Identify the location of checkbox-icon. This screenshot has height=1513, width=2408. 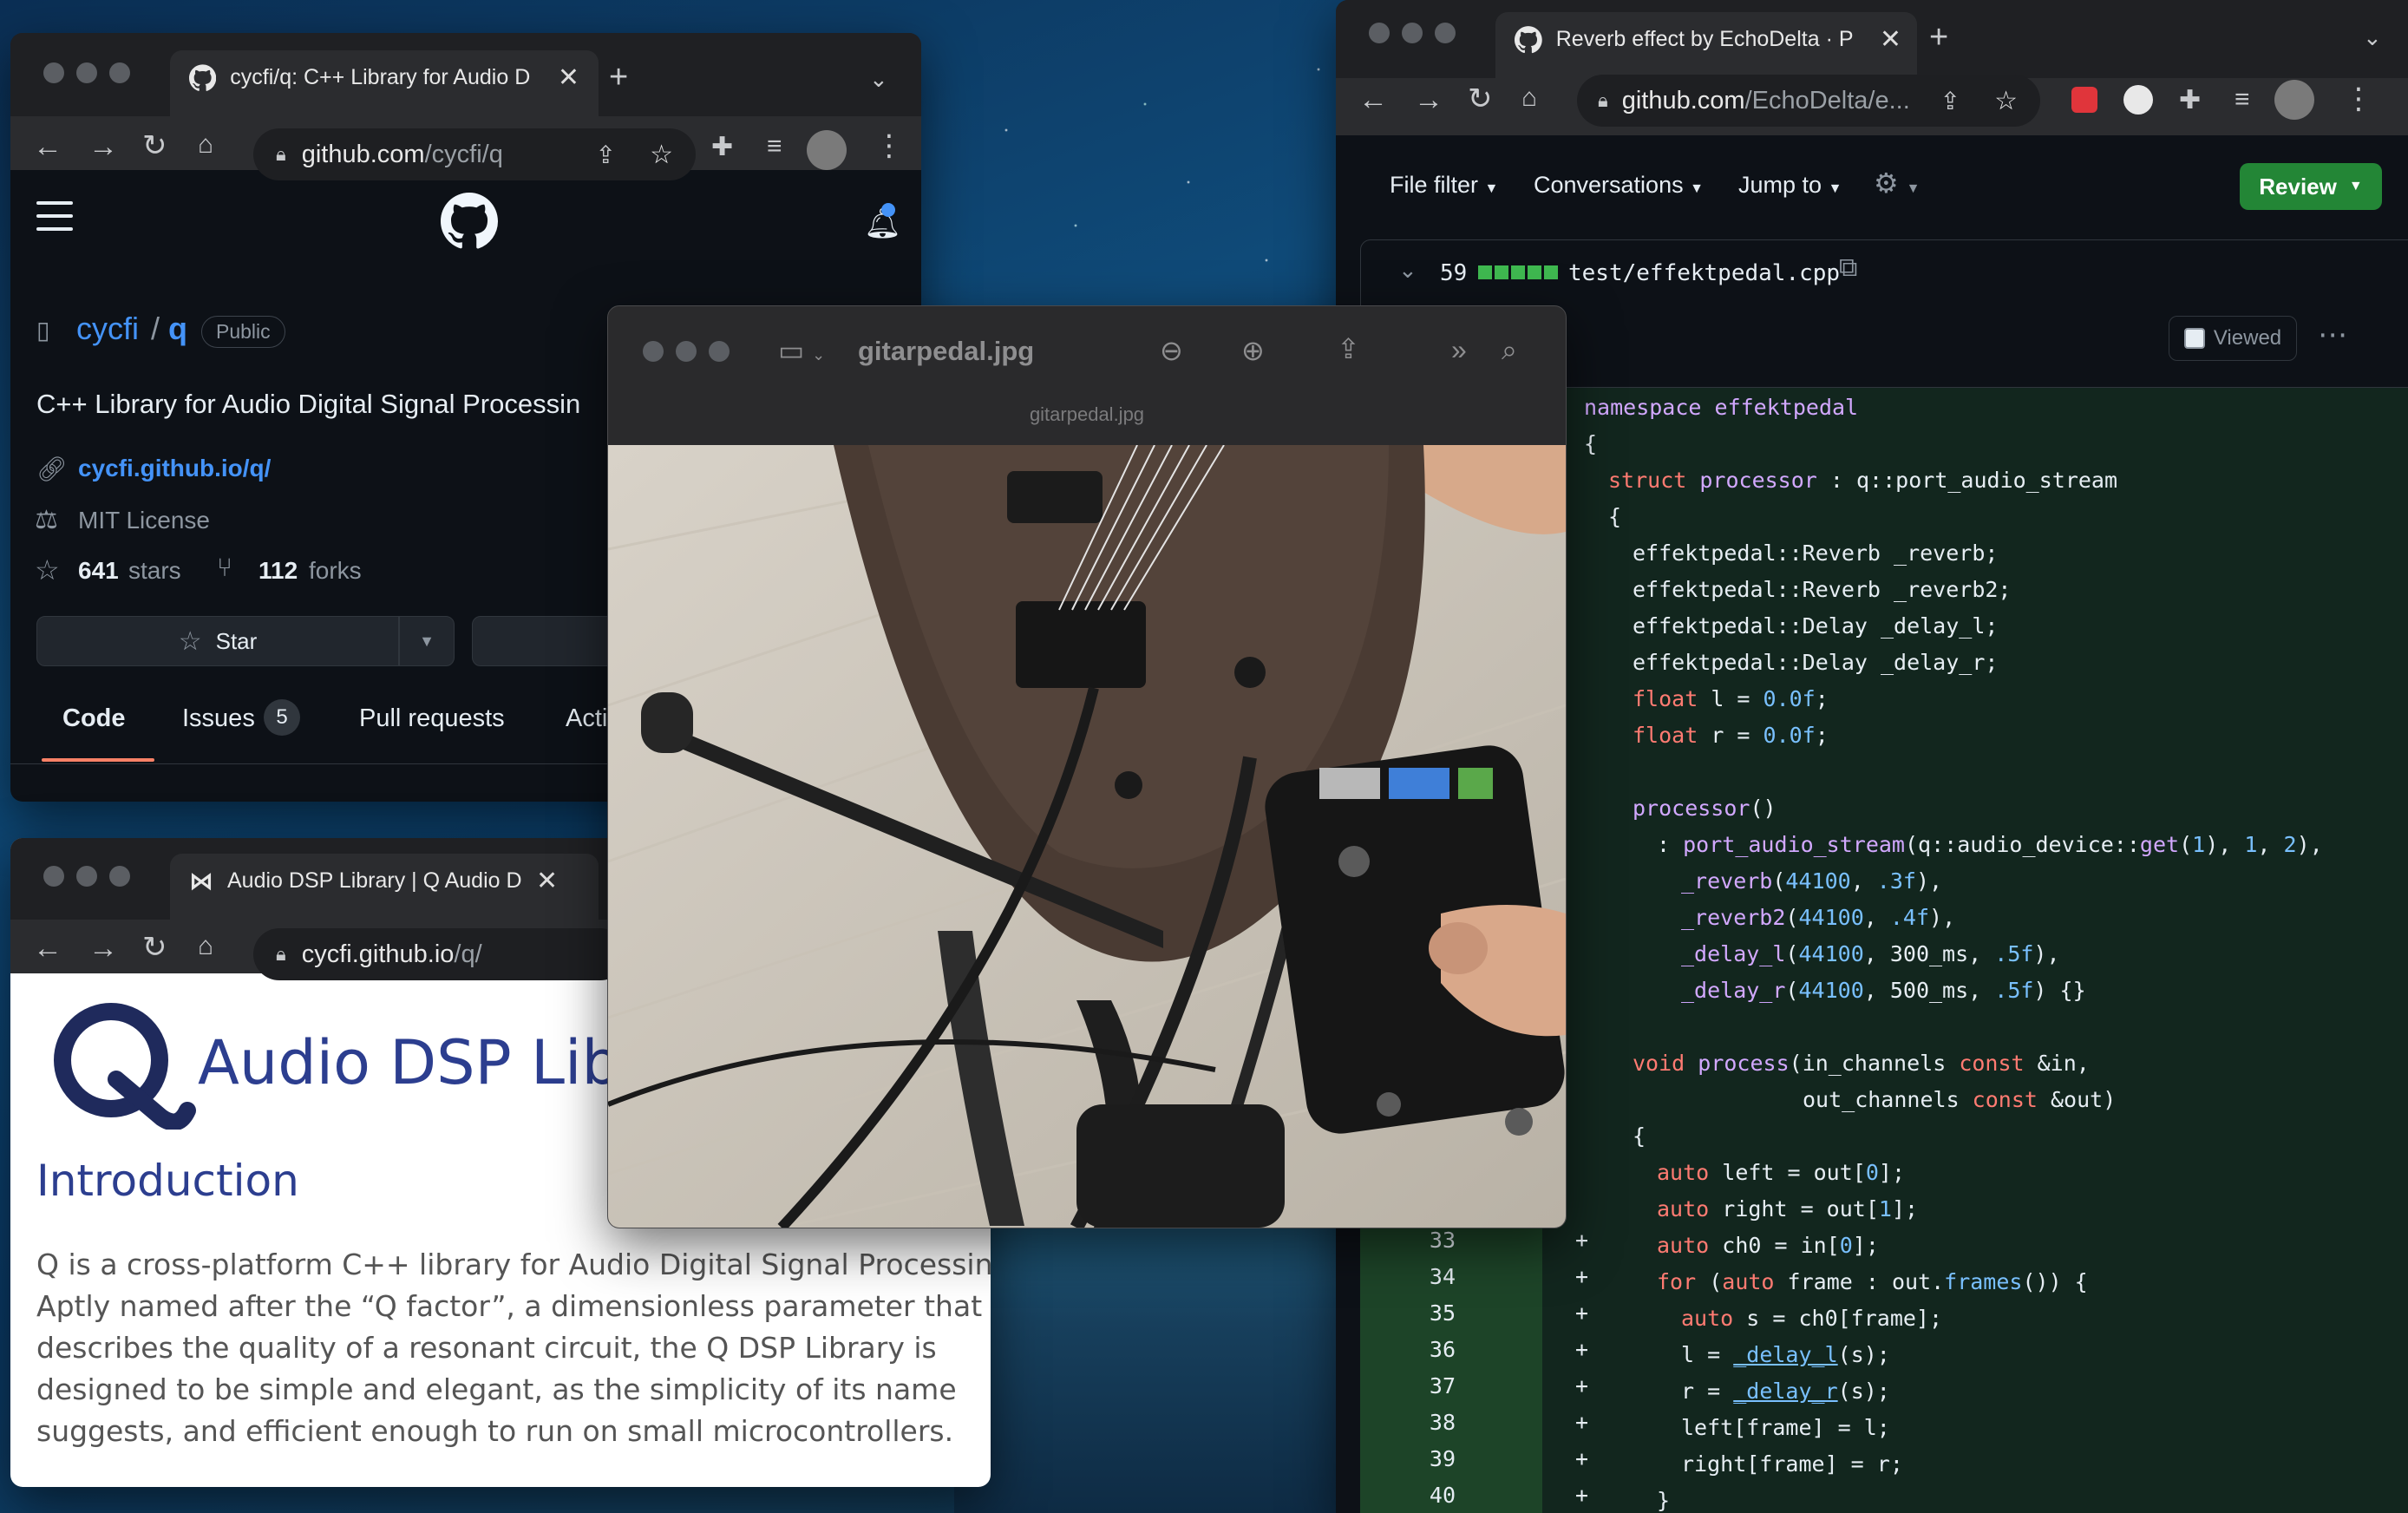
(2194, 338).